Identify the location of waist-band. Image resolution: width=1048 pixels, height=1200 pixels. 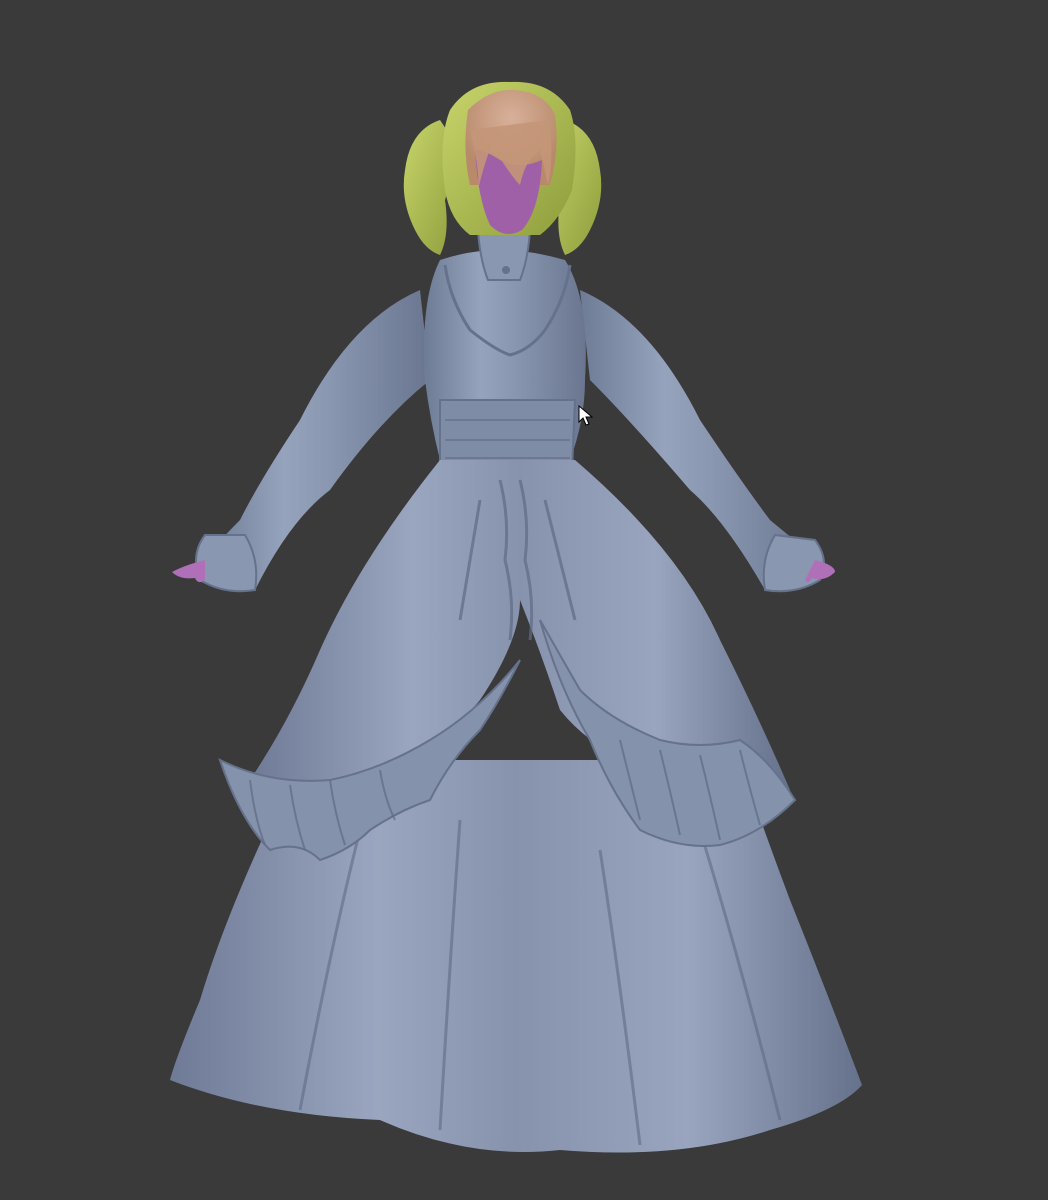
(508, 435).